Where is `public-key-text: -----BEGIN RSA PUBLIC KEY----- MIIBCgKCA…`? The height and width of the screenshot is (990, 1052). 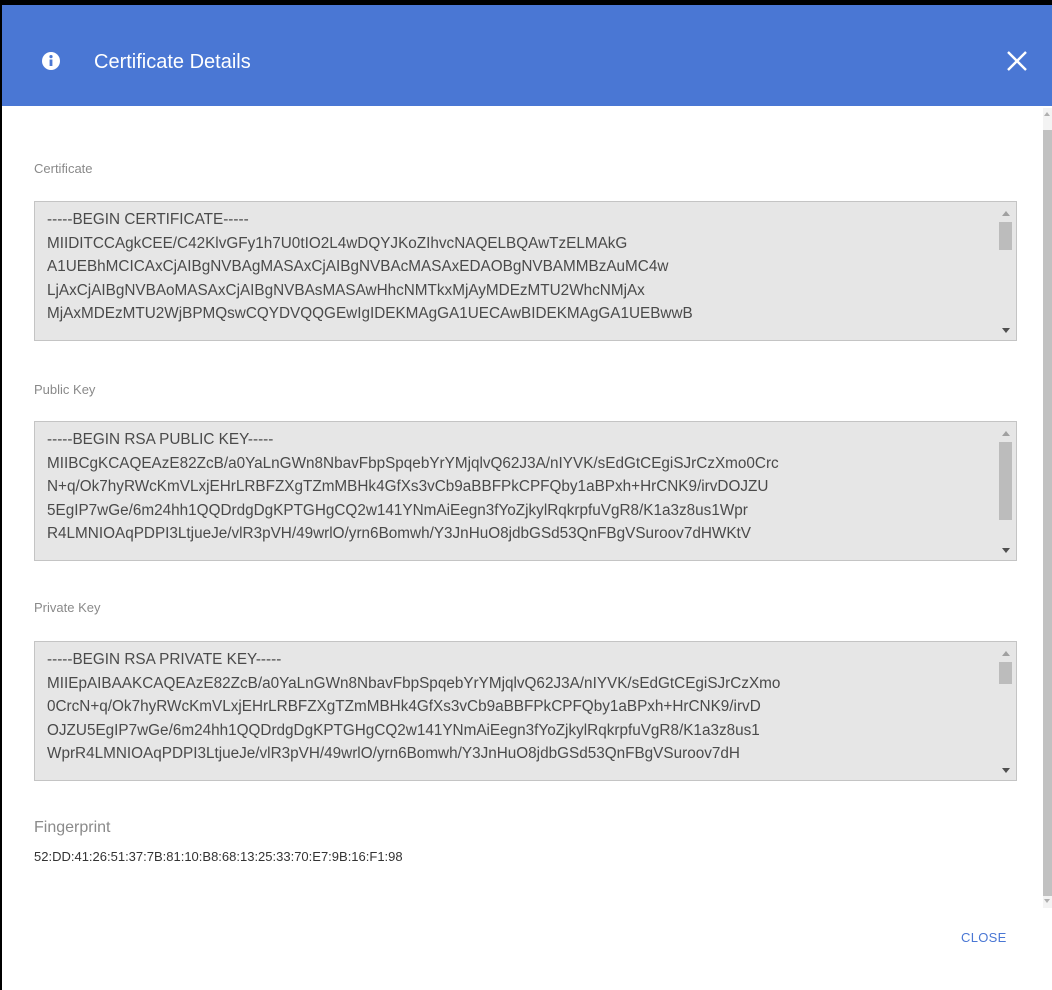 public-key-text: -----BEGIN RSA PUBLIC KEY----- MIIBCgKCA… is located at coordinates (521, 487).